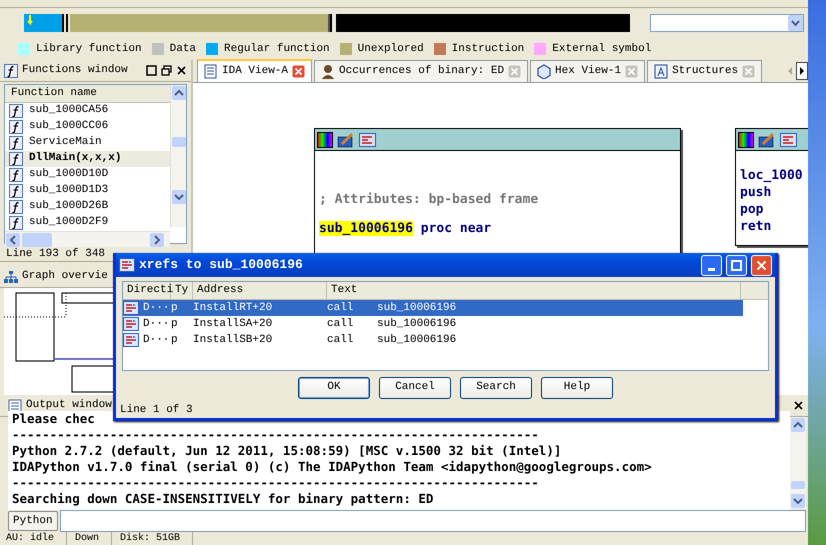 The width and height of the screenshot is (826, 545). Describe the element at coordinates (588, 71) in the screenshot. I see `tab: Hex View-1` at that location.